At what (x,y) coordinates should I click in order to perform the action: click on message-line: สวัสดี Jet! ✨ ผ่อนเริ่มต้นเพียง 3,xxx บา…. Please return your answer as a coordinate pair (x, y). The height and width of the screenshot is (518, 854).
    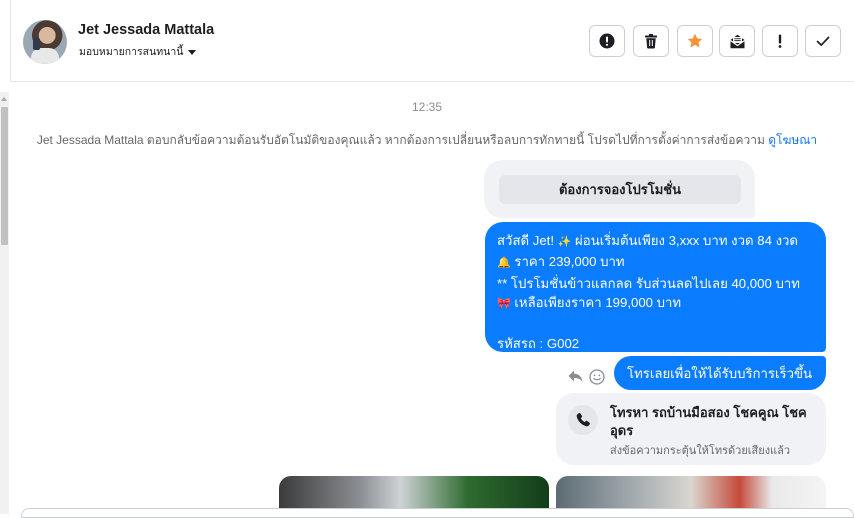
    Looking at the image, I should click on (647, 240).